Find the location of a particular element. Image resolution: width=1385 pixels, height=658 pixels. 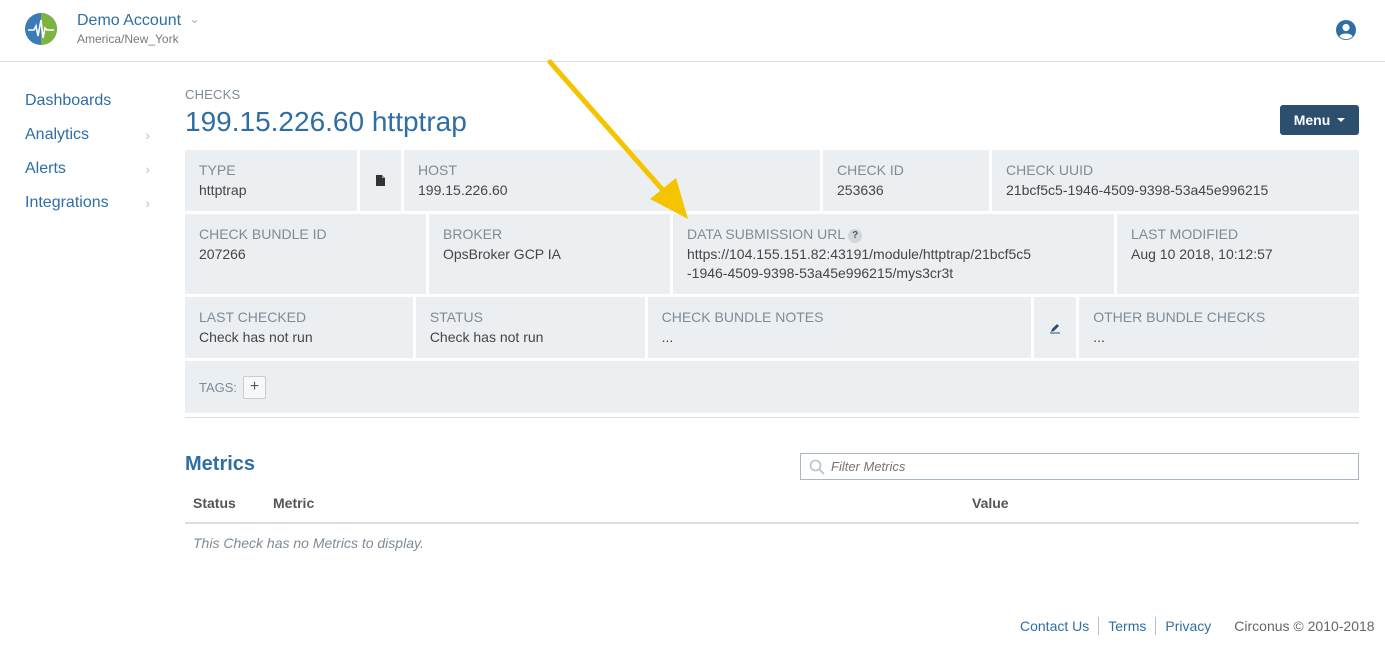

caret-down-icon is located at coordinates (1341, 120).